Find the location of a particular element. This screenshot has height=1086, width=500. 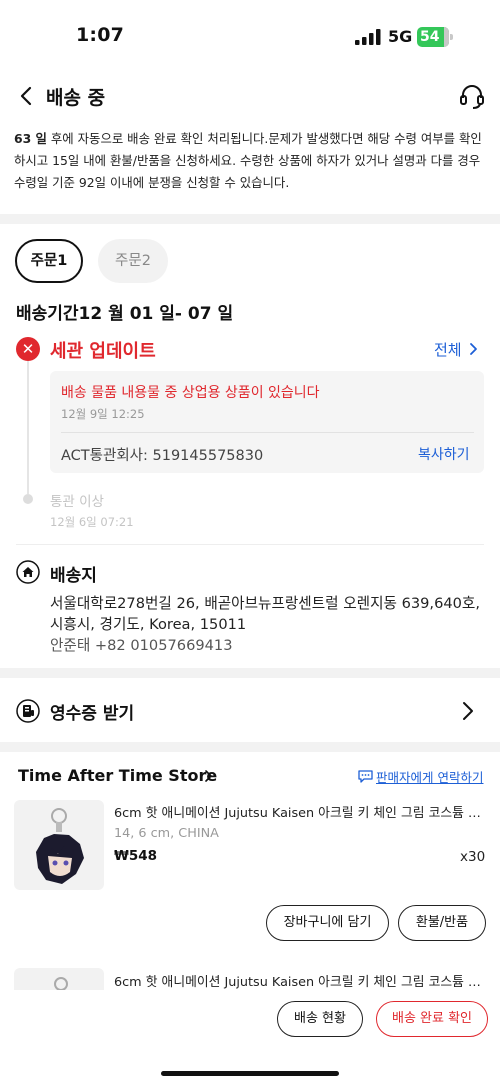

receipt-title: 영수증 받기 is located at coordinates (92, 711).